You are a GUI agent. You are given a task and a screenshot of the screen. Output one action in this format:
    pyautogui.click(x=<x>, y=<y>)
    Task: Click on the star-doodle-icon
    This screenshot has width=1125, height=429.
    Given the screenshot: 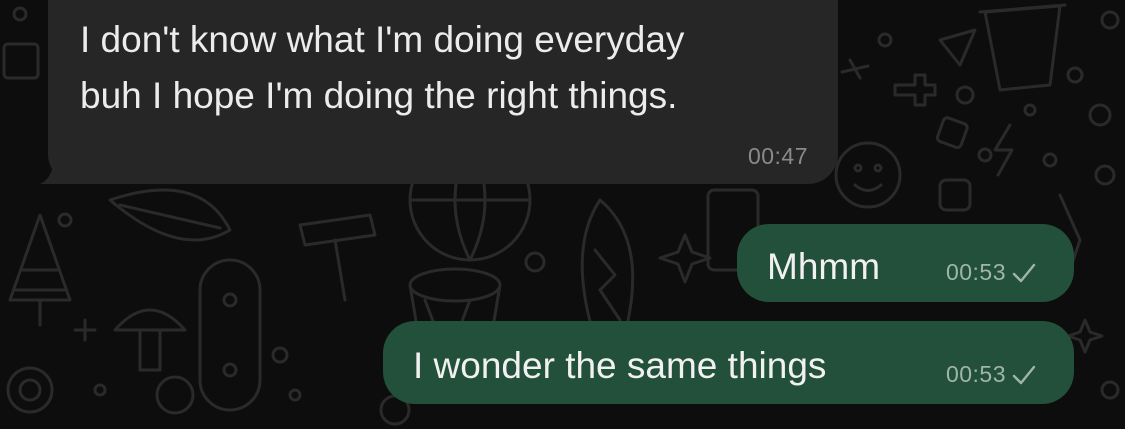 What is the action you would take?
    pyautogui.click(x=855, y=69)
    